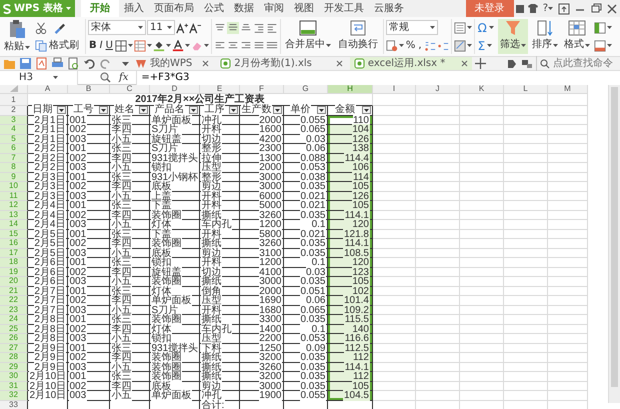 This screenshot has width=620, height=409. I want to click on vertical-scrollbar, so click(614, 244).